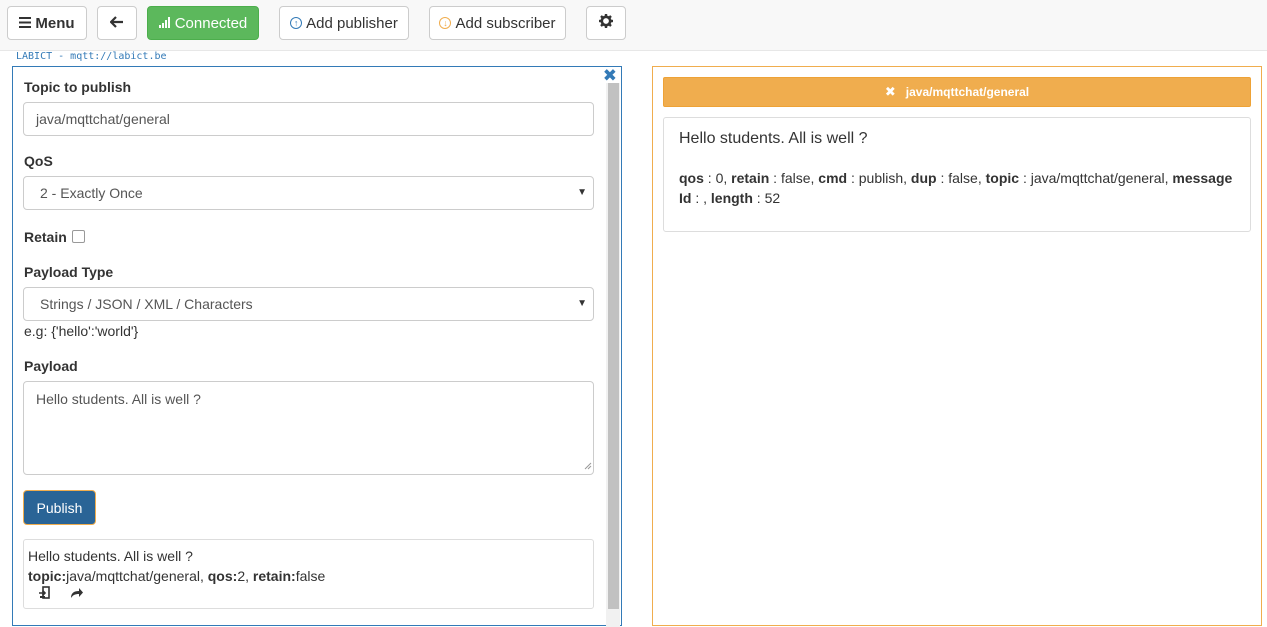 The image size is (1267, 627). Describe the element at coordinates (91, 56) in the screenshot. I see `broker-label: LABICT - mqtt://labict.be` at that location.